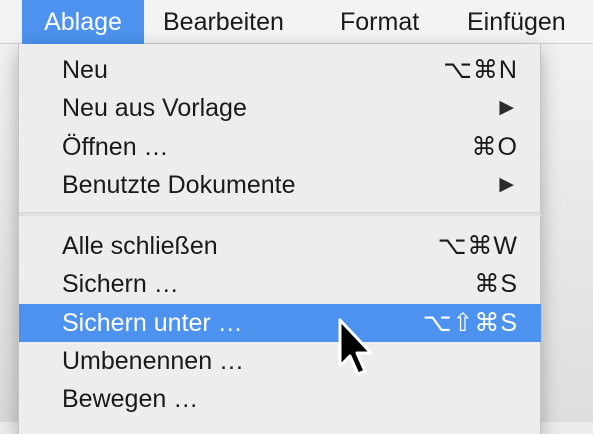 The height and width of the screenshot is (434, 593). Describe the element at coordinates (494, 147) in the screenshot. I see `menu-item-shortcut: ⌘O` at that location.